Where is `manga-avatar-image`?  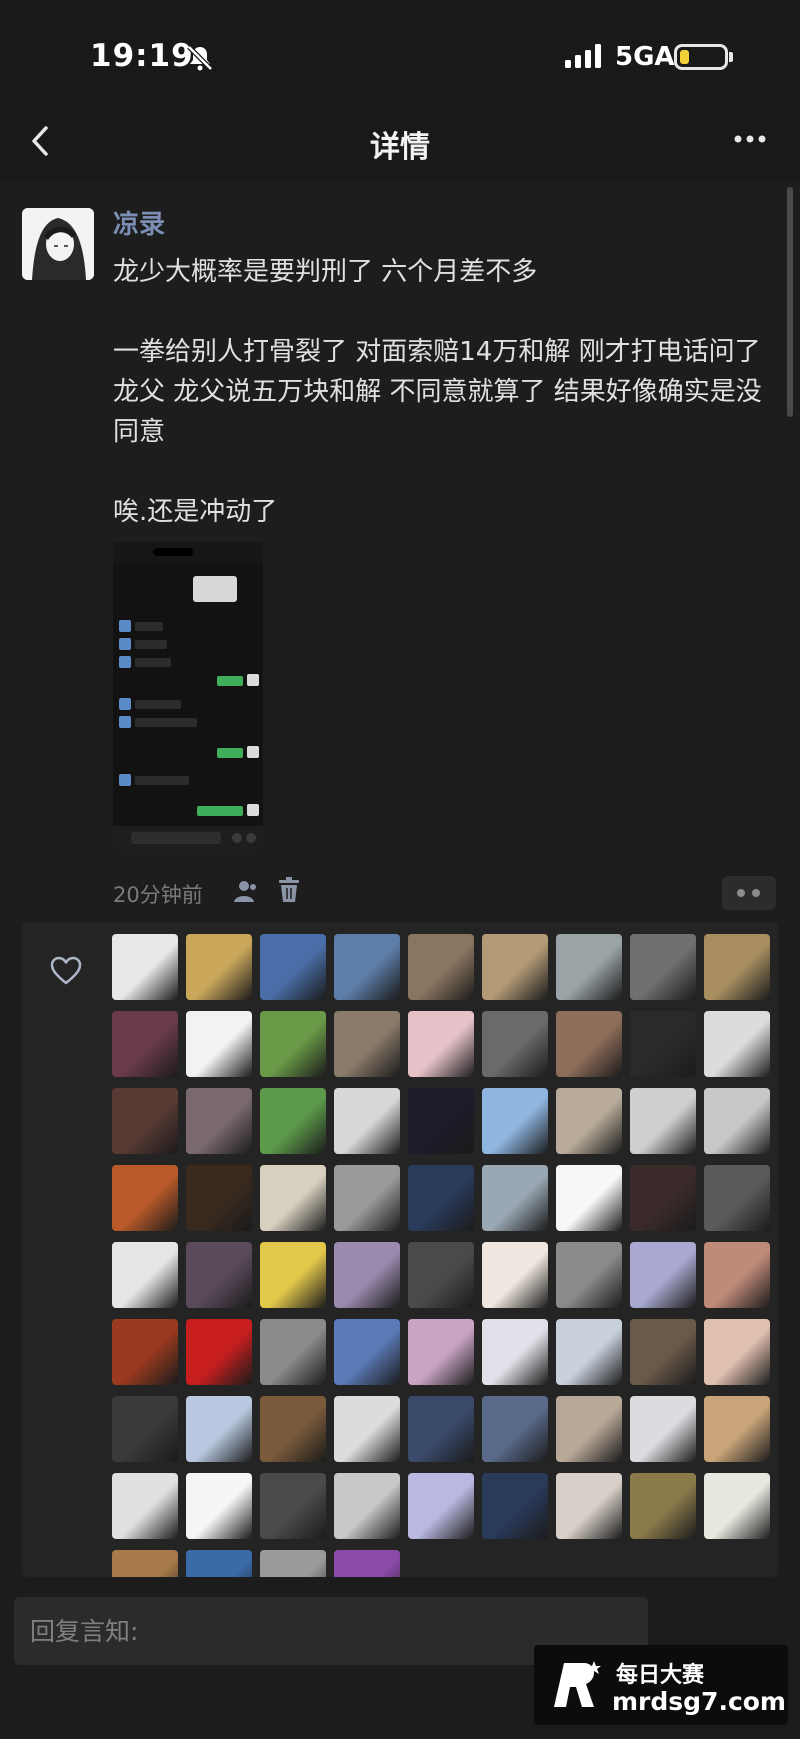 manga-avatar-image is located at coordinates (58, 244).